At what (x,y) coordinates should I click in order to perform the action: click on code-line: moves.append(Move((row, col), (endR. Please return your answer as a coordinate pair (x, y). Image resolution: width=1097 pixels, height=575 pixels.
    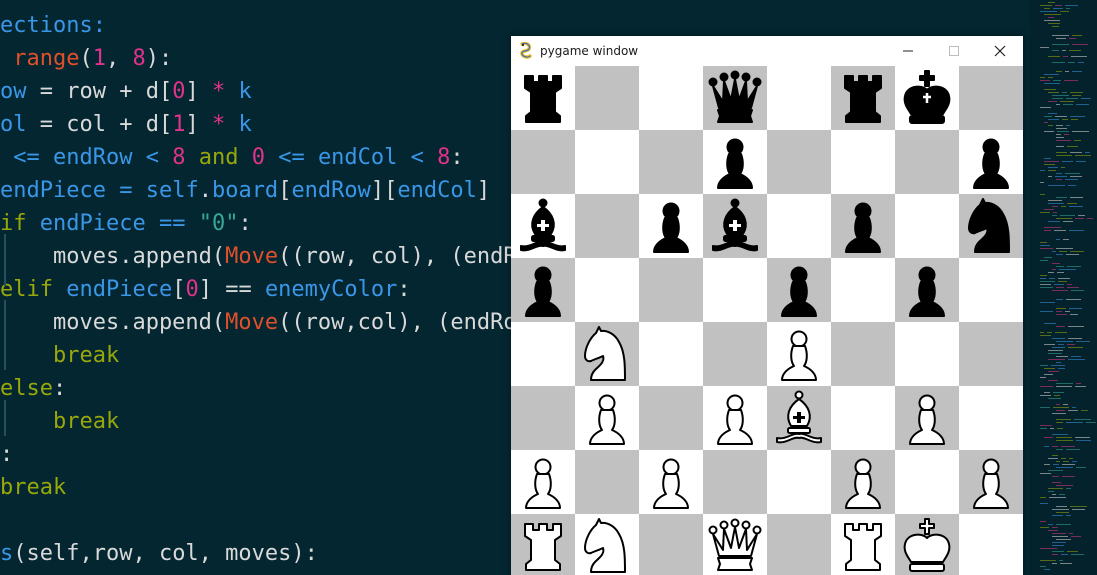
    Looking at the image, I should click on (258, 256).